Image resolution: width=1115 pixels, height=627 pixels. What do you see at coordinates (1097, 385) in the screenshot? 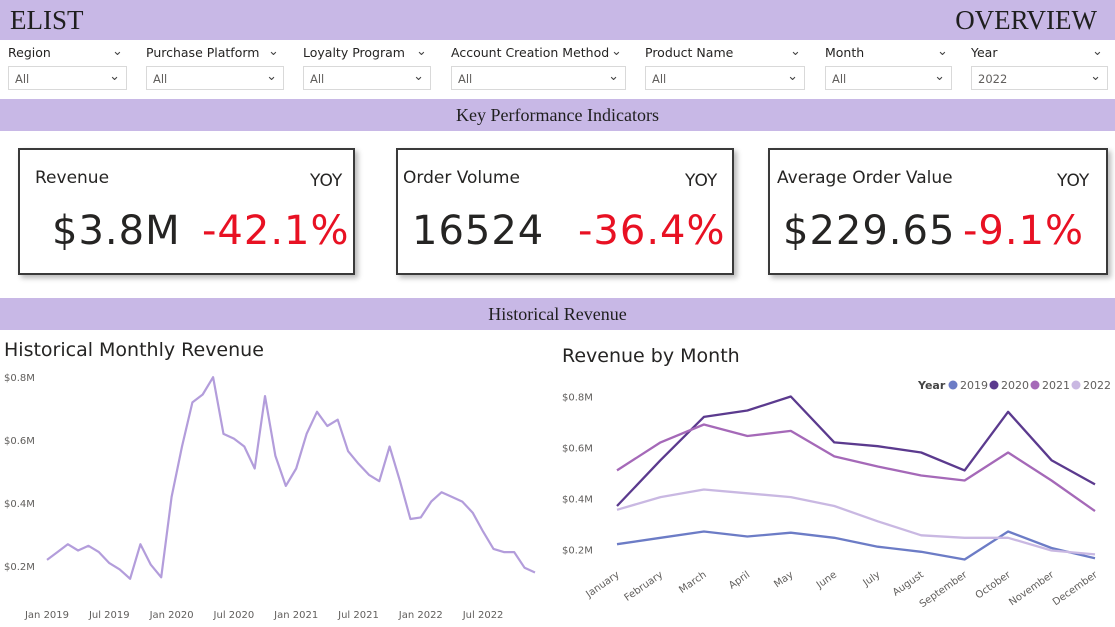
I see `legend-item-label: 2022` at bounding box center [1097, 385].